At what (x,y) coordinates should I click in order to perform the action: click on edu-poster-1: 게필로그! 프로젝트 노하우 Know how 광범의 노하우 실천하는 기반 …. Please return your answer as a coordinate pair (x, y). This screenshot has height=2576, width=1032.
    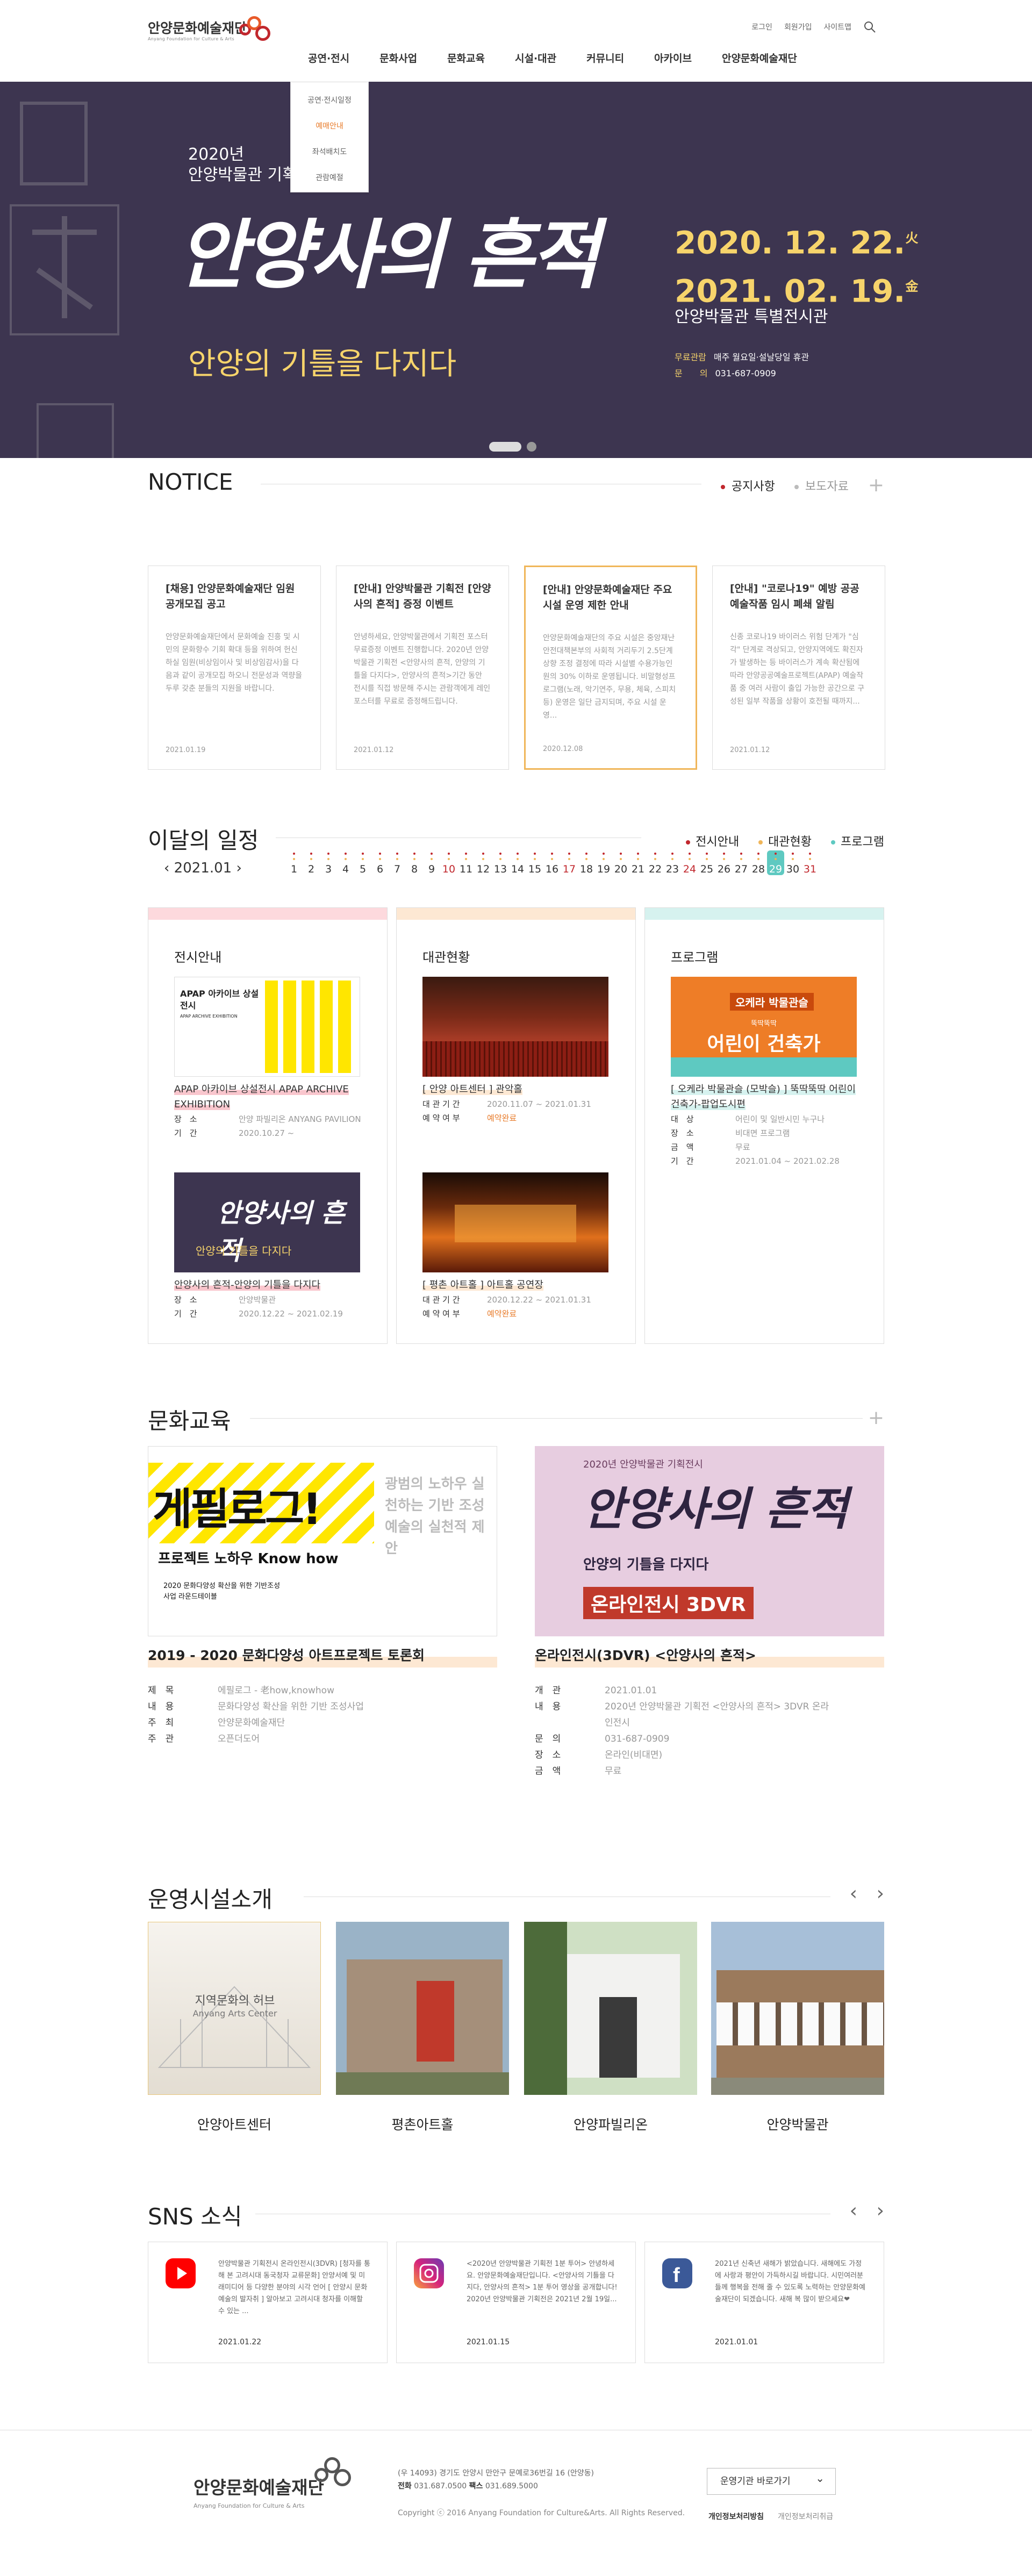
    Looking at the image, I should click on (322, 1541).